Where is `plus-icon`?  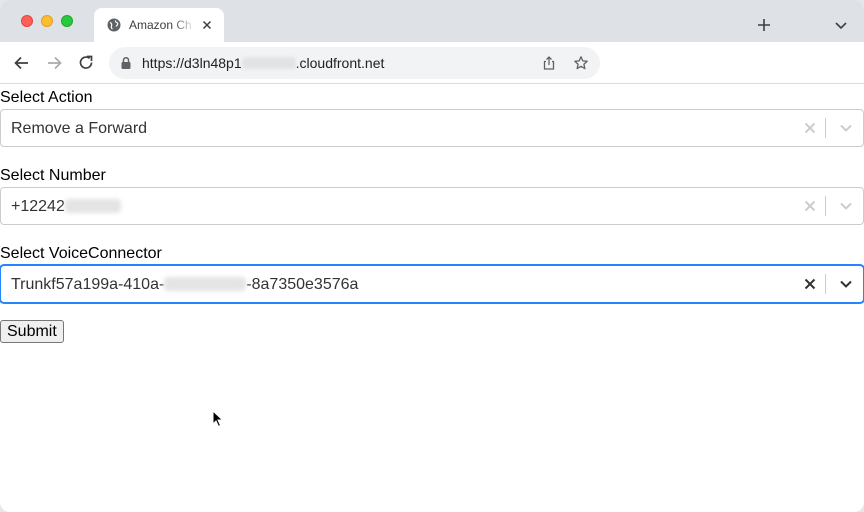
plus-icon is located at coordinates (764, 25).